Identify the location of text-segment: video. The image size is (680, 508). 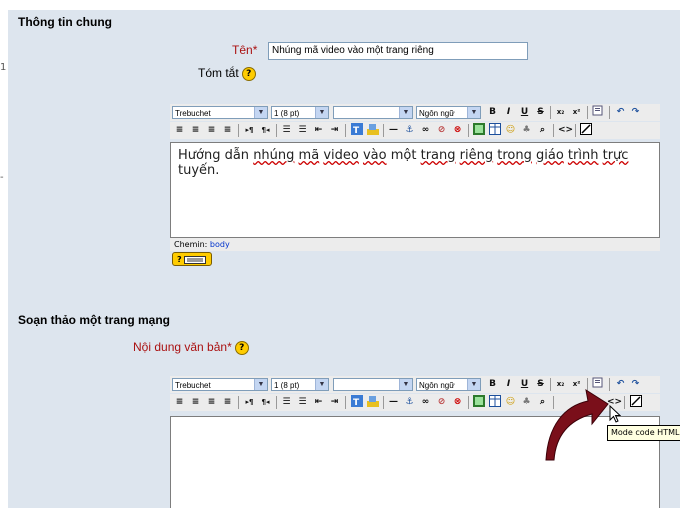
(341, 155).